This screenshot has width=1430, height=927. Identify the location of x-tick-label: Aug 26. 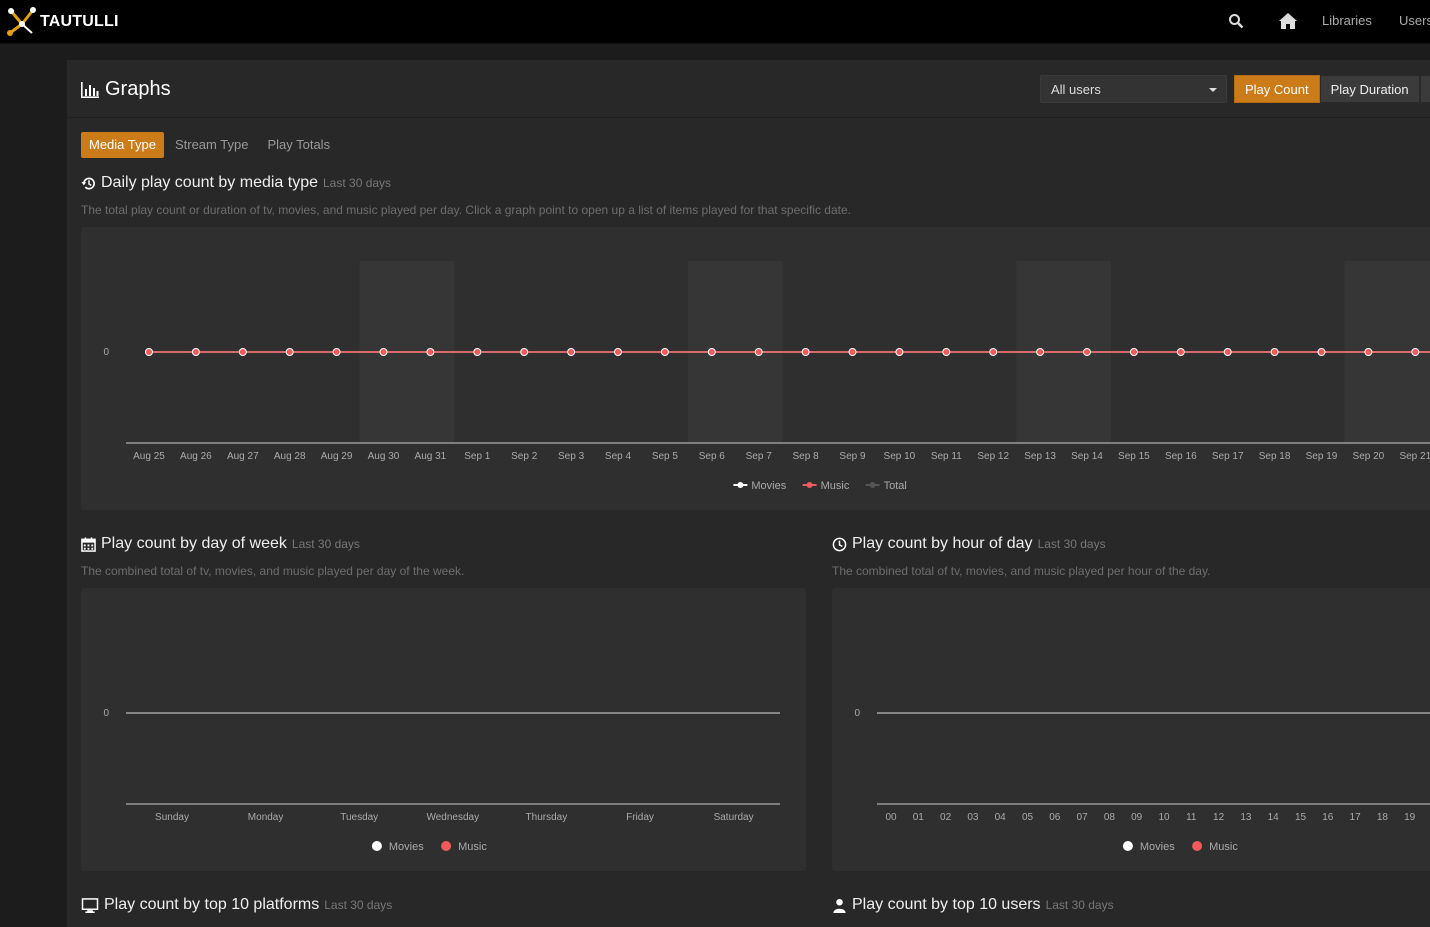
(196, 456).